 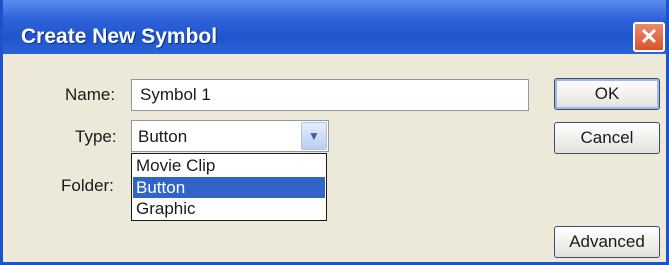 I want to click on close-icon: ✕, so click(x=649, y=36).